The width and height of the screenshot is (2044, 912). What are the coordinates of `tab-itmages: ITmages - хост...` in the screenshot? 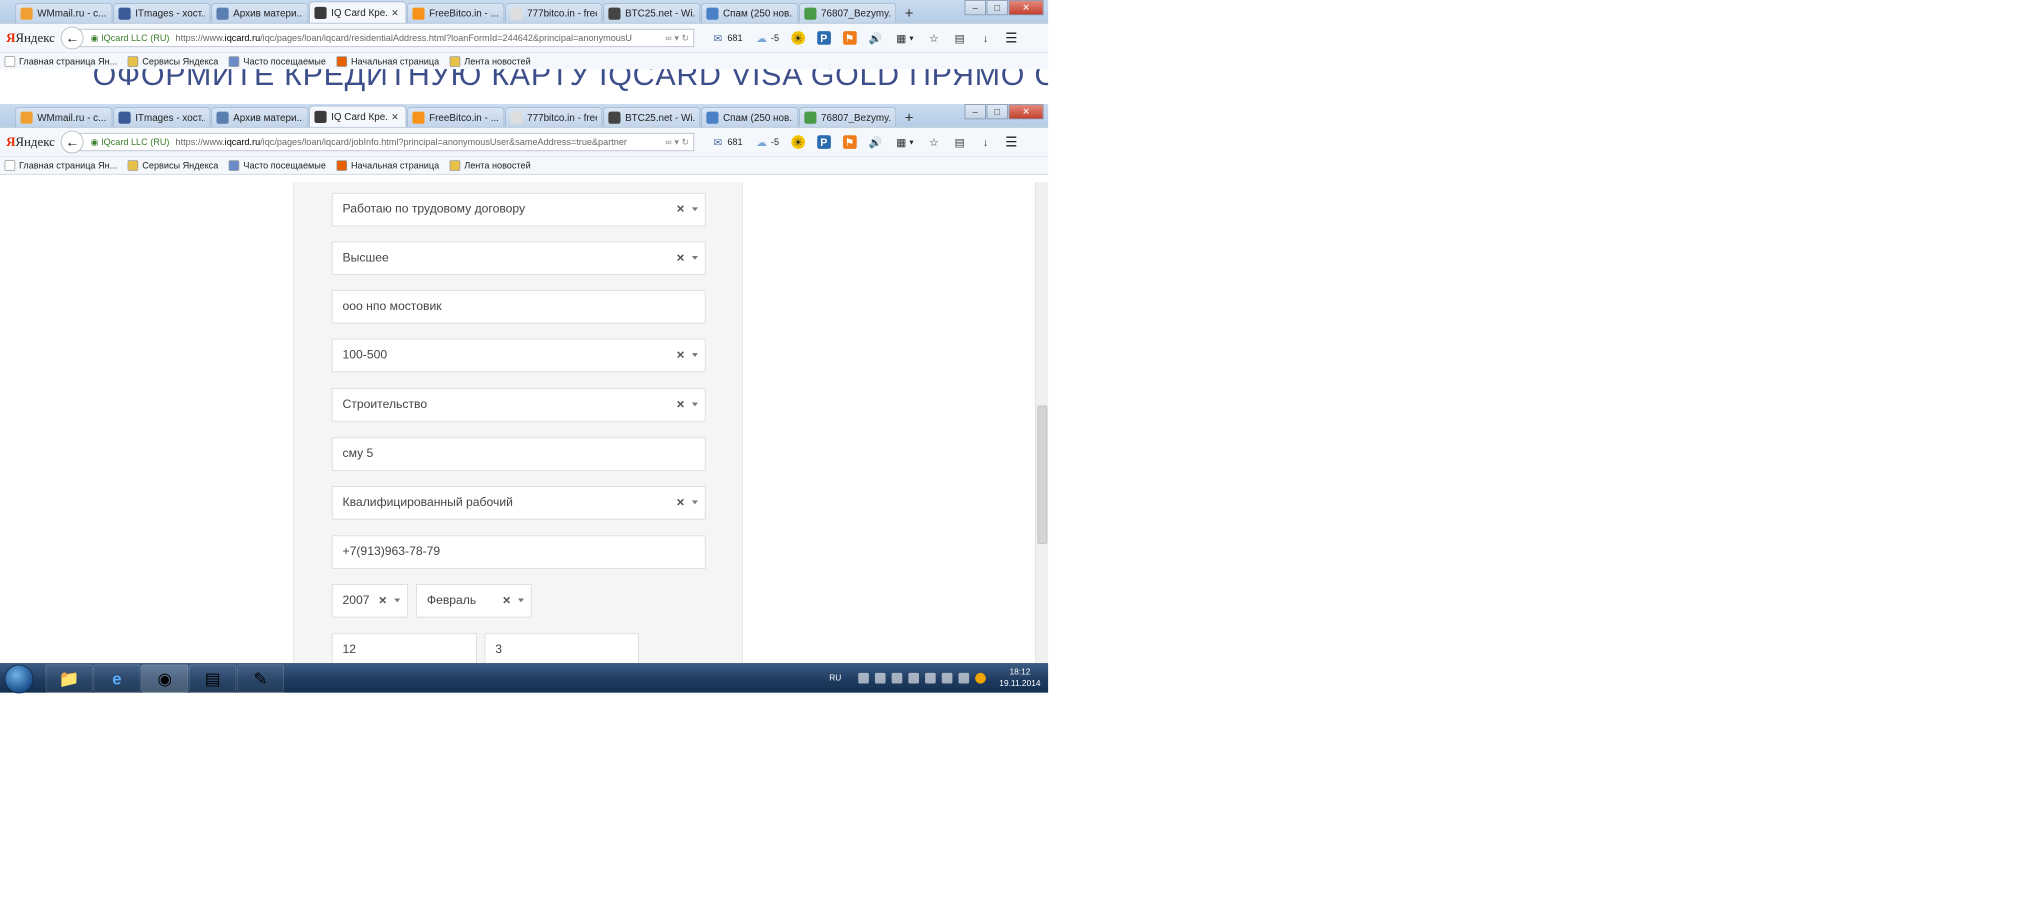 It's located at (162, 13).